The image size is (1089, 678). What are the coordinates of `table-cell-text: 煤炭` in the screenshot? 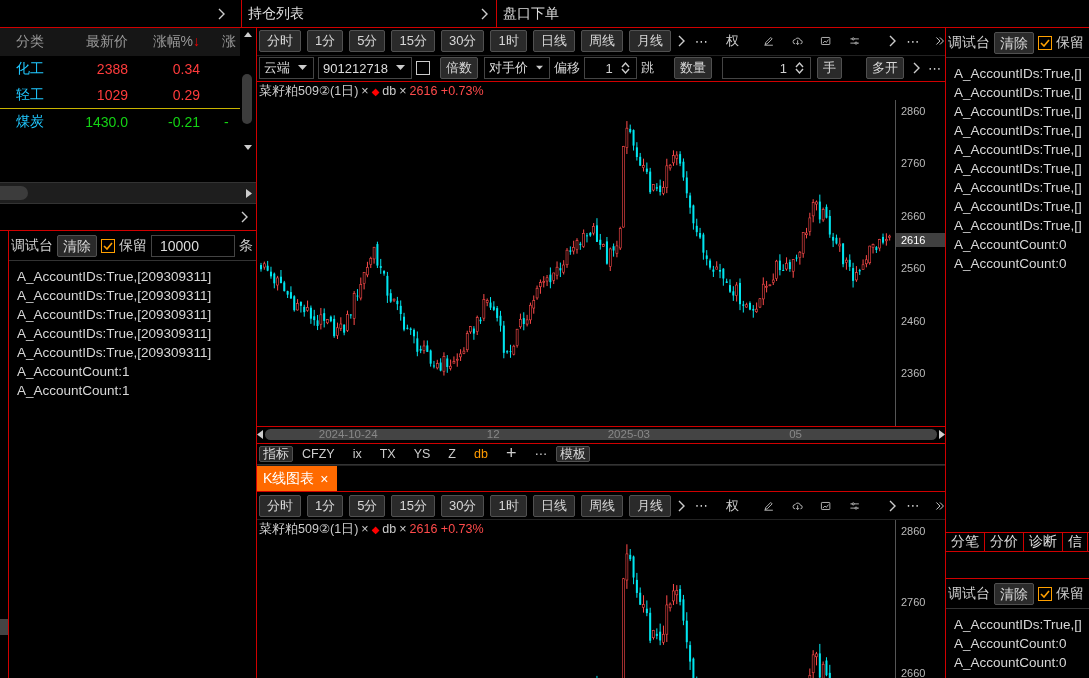 It's located at (30, 122).